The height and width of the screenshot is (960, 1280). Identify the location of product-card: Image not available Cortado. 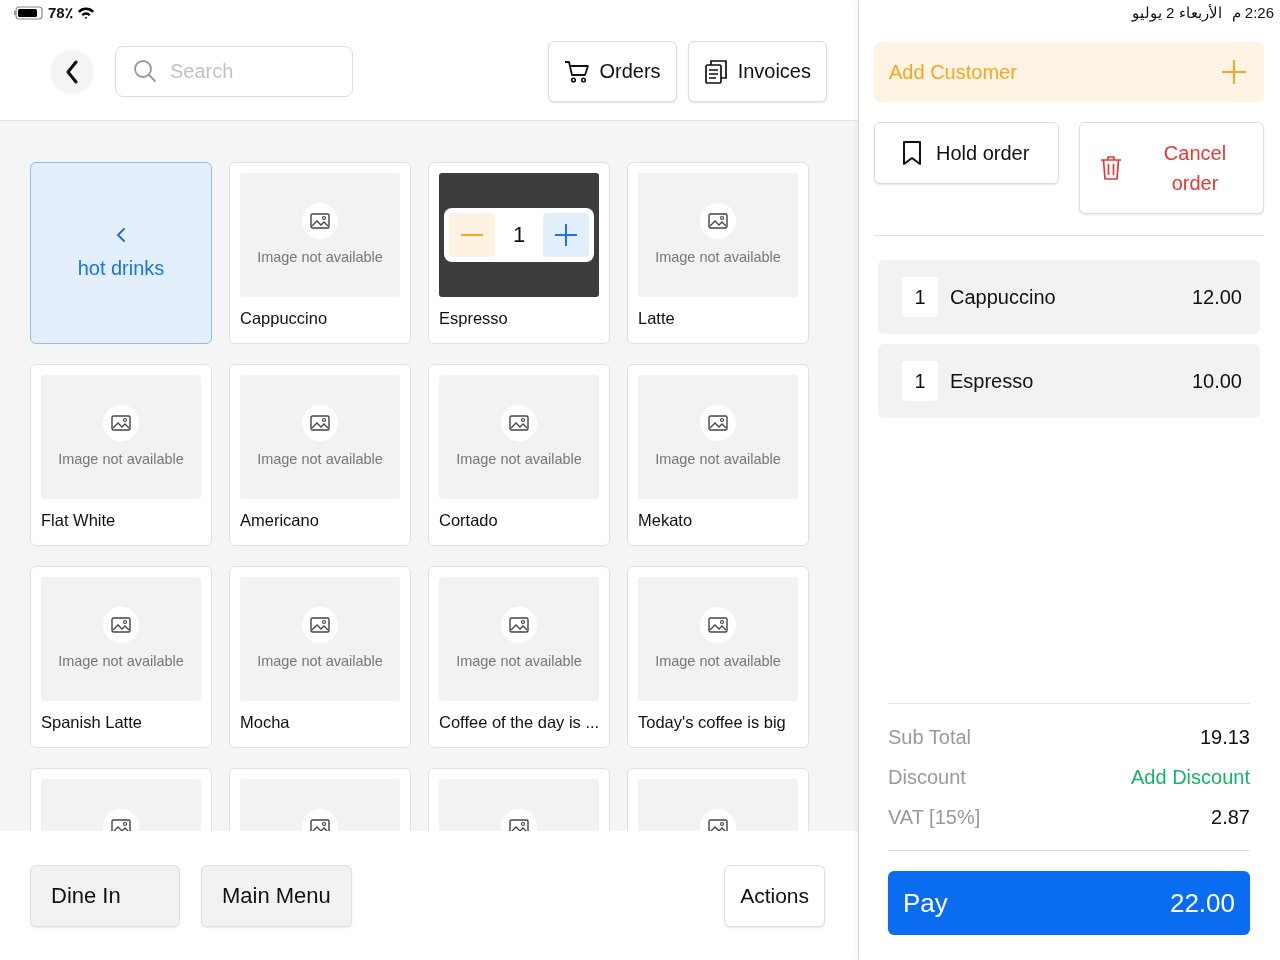
(519, 455).